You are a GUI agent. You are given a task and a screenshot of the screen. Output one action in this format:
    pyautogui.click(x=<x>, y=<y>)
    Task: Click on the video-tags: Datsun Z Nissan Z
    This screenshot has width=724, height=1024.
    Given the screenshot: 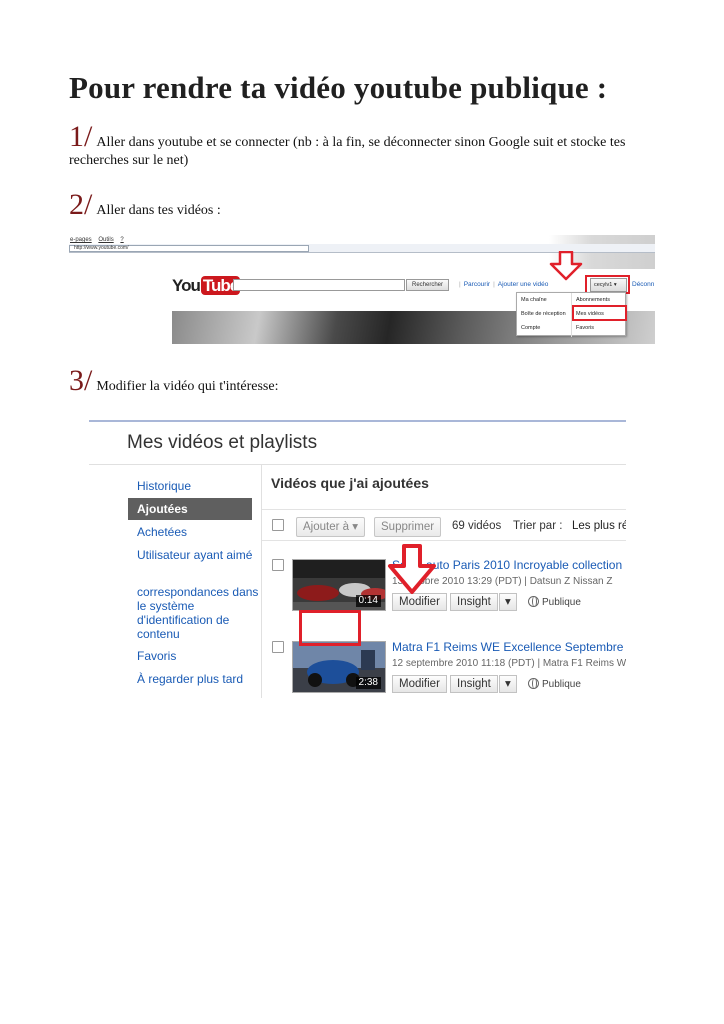 What is the action you would take?
    pyautogui.click(x=571, y=581)
    